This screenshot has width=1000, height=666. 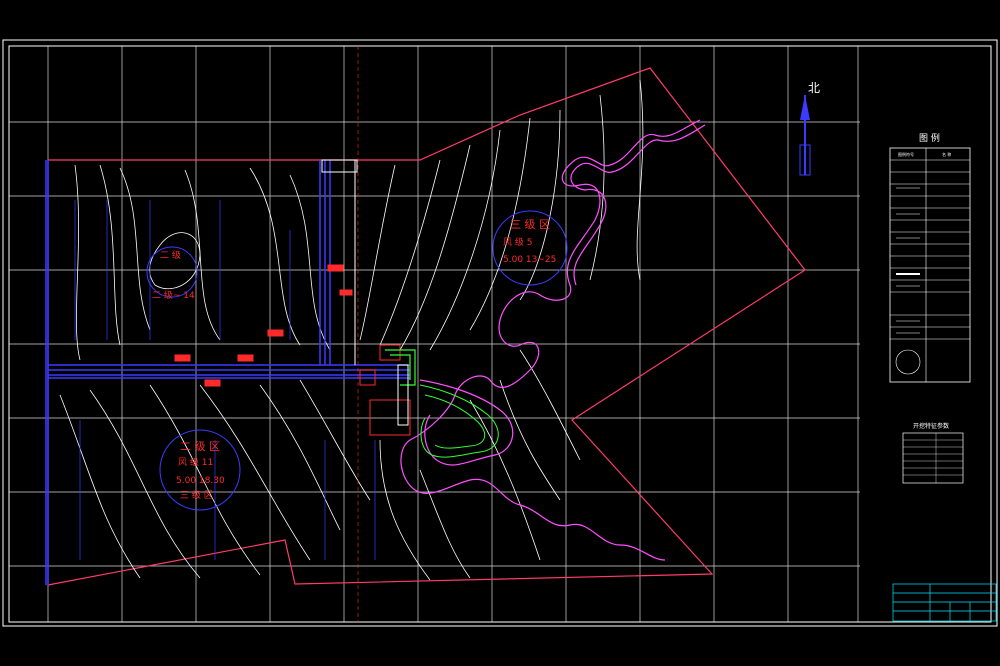 What do you see at coordinates (400, 367) in the screenshot?
I see `green-structure` at bounding box center [400, 367].